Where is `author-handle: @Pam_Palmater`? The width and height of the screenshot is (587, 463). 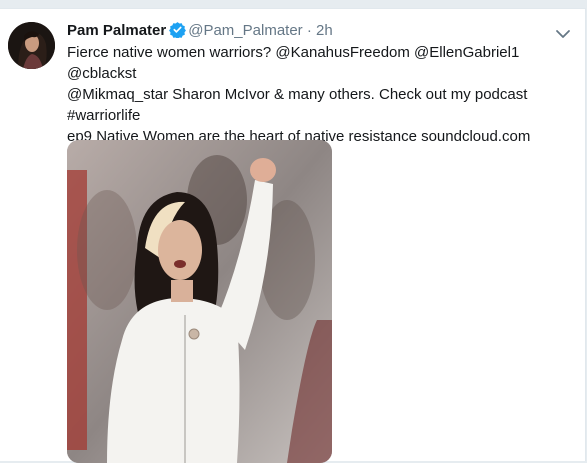 author-handle: @Pam_Palmater is located at coordinates (245, 30).